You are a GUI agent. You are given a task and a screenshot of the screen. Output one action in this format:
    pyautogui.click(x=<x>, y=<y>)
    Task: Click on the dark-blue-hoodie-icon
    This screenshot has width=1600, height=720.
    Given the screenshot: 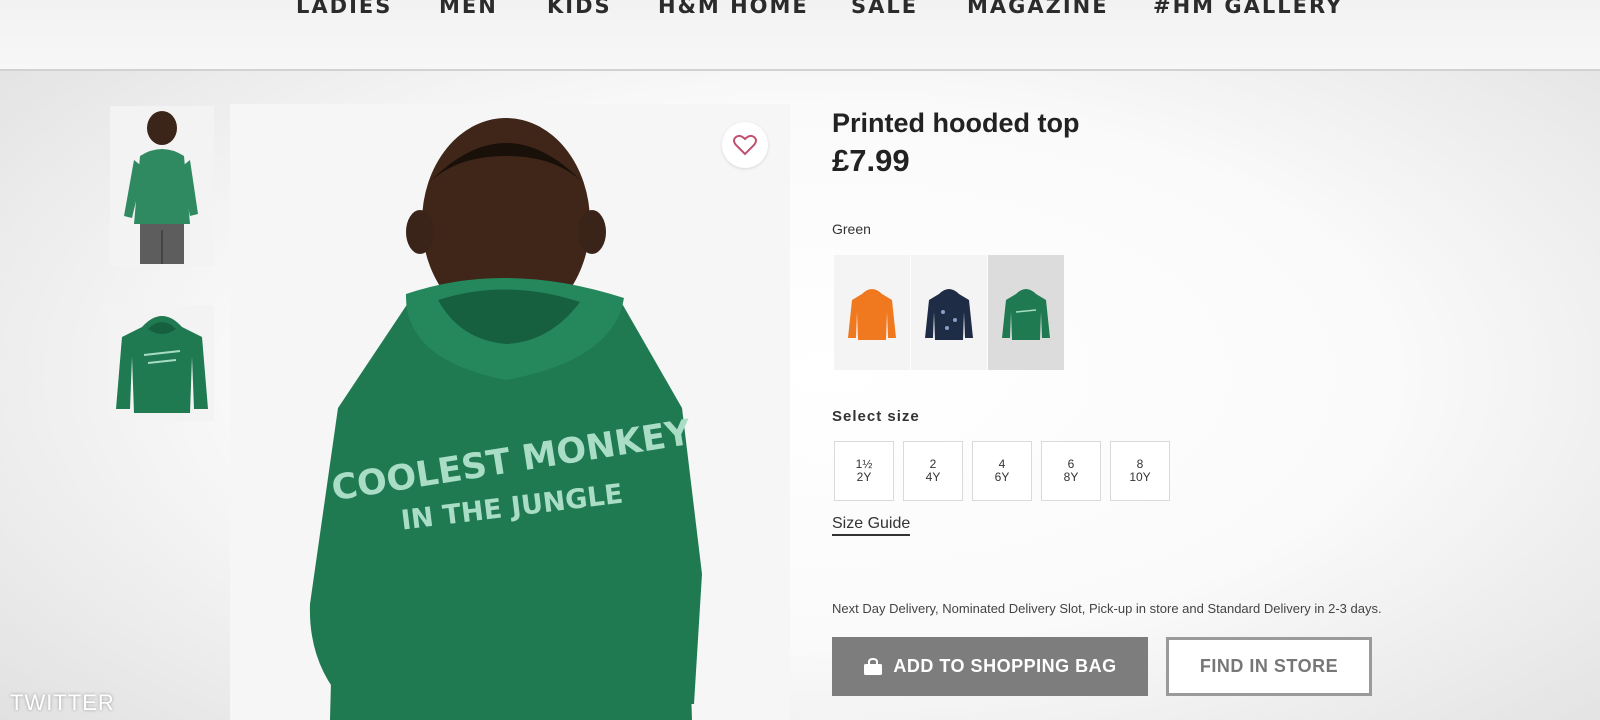 What is the action you would take?
    pyautogui.click(x=949, y=314)
    